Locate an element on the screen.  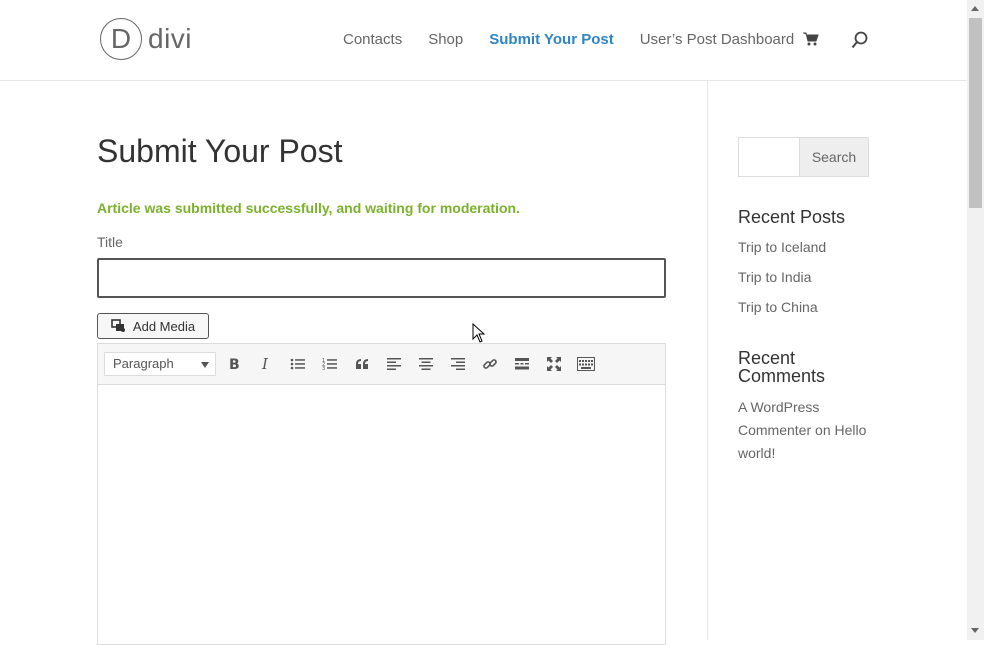
scroll-up-icon is located at coordinates (975, 8).